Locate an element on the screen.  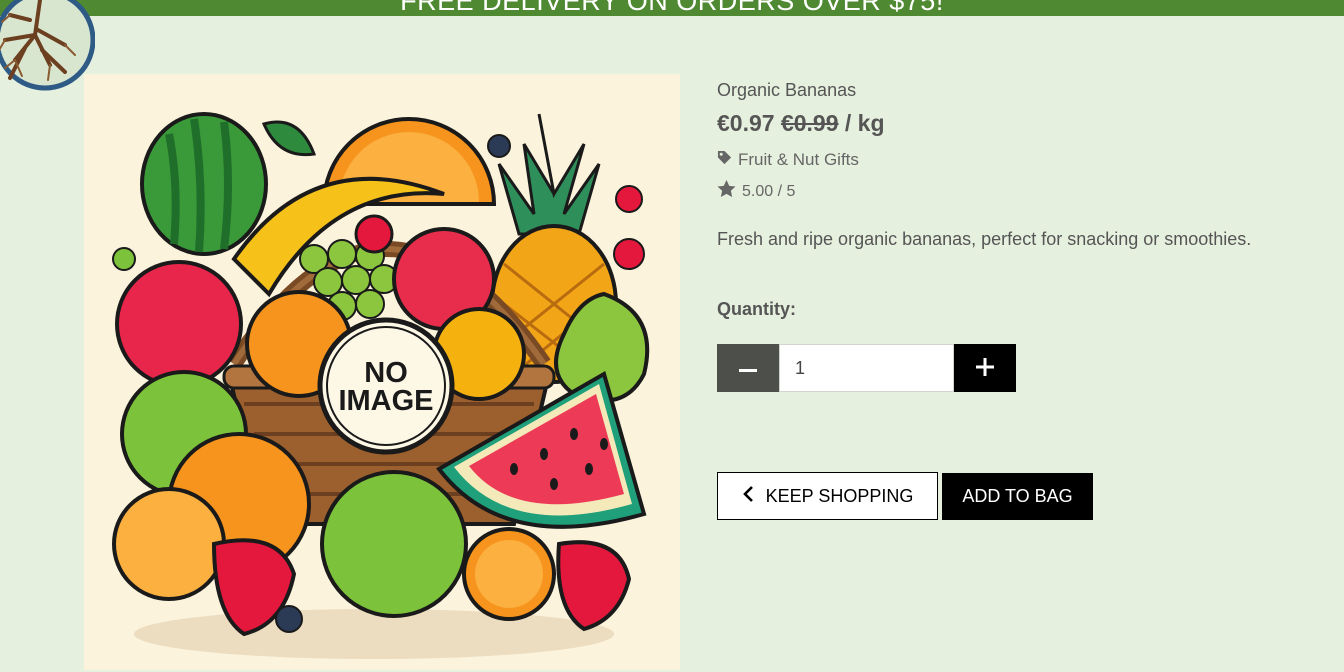
increment-button is located at coordinates (985, 368).